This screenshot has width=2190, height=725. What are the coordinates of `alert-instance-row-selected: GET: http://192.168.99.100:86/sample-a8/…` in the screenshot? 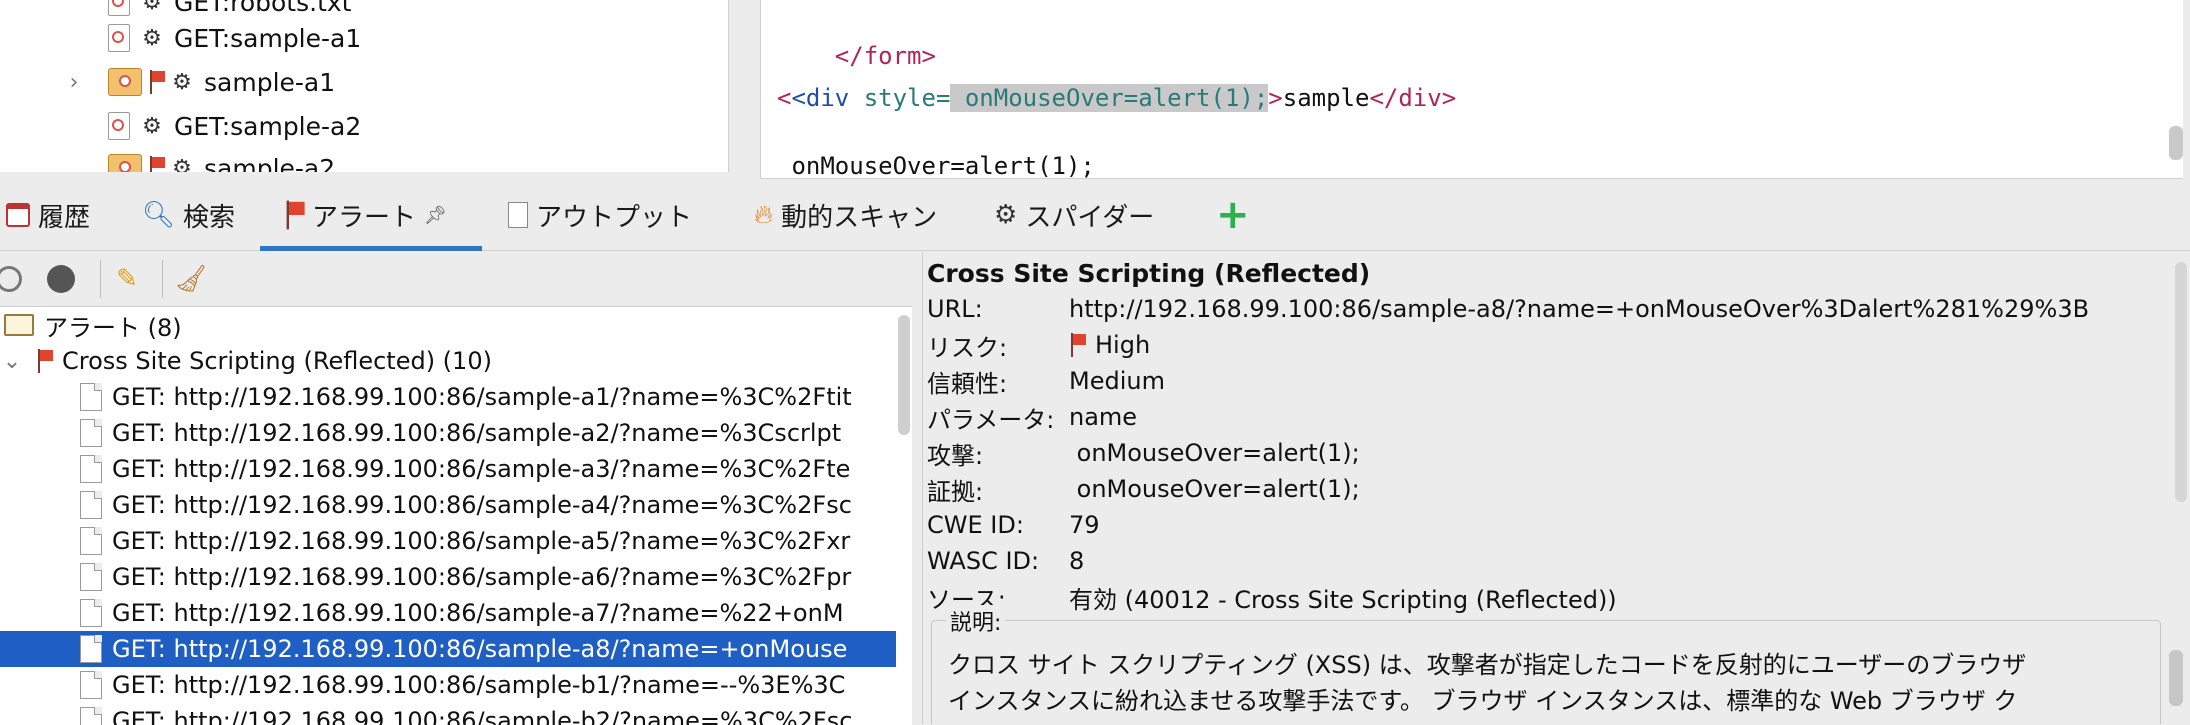 It's located at (448, 649).